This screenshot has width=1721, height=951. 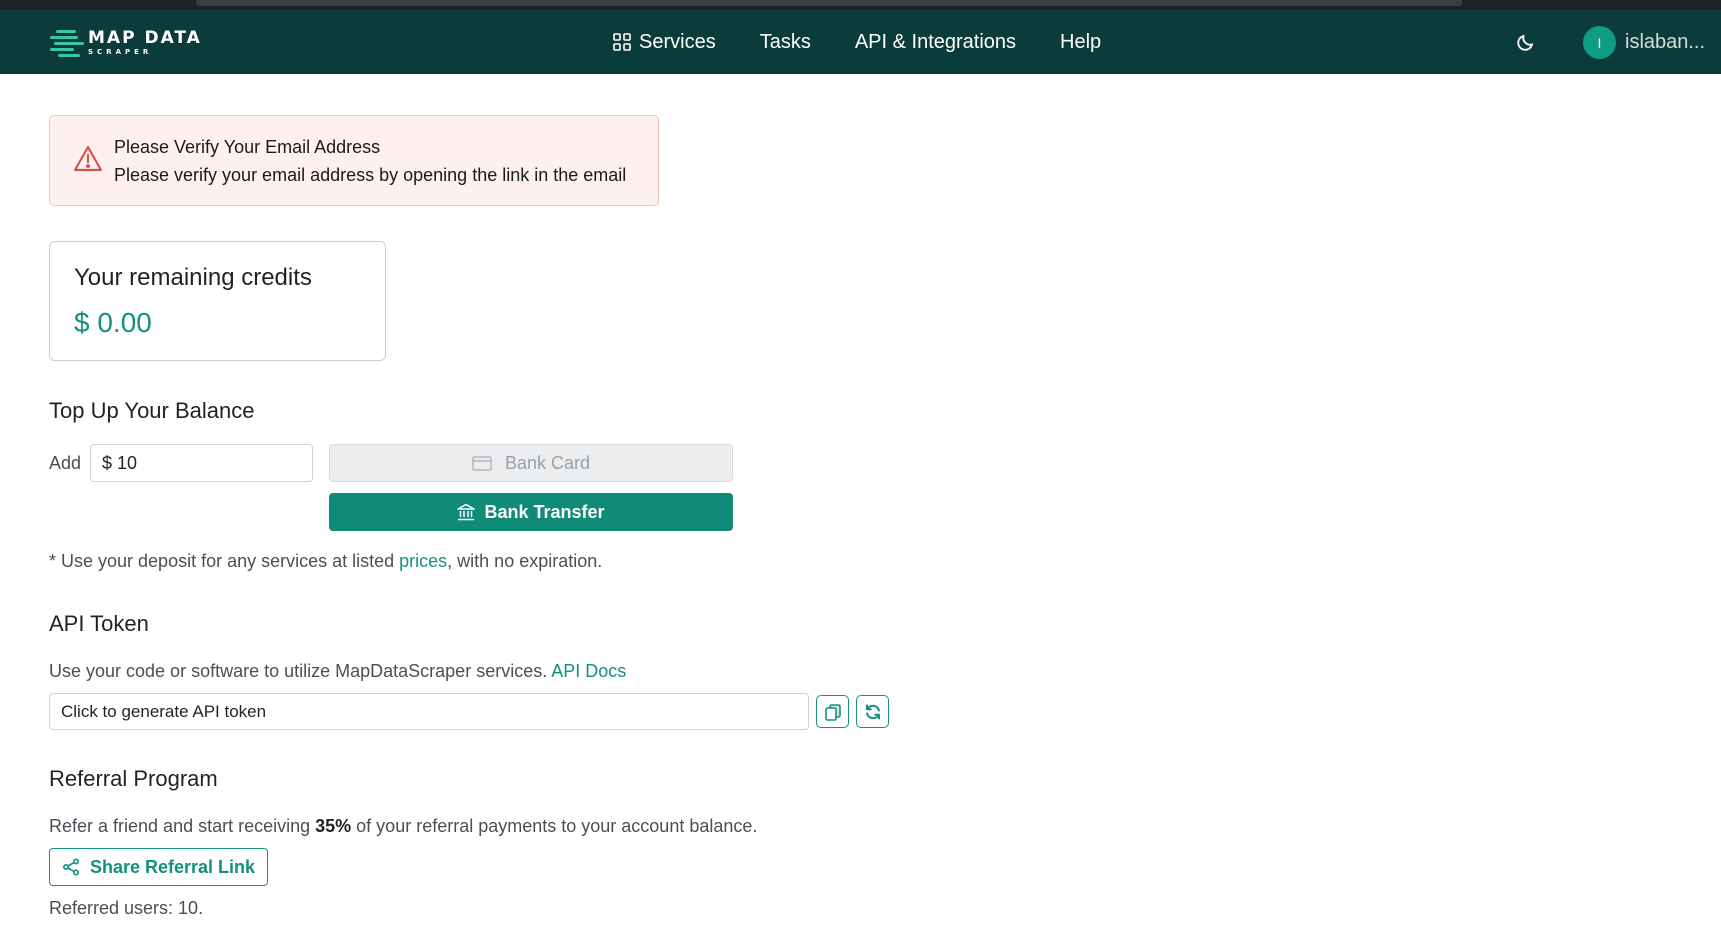 What do you see at coordinates (677, 41) in the screenshot?
I see `nav-services-label: Services` at bounding box center [677, 41].